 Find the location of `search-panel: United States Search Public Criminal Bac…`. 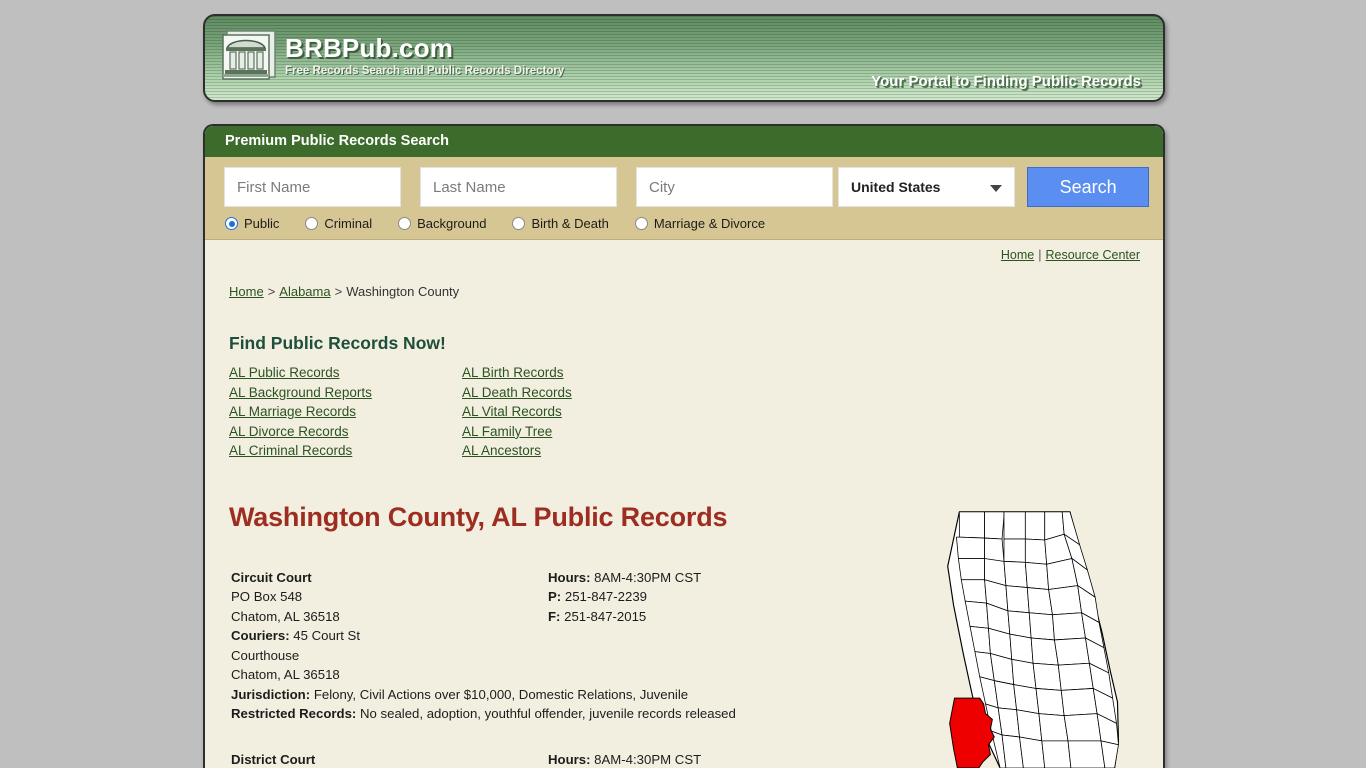

search-panel: United States Search Public Criminal Bac… is located at coordinates (684, 198).